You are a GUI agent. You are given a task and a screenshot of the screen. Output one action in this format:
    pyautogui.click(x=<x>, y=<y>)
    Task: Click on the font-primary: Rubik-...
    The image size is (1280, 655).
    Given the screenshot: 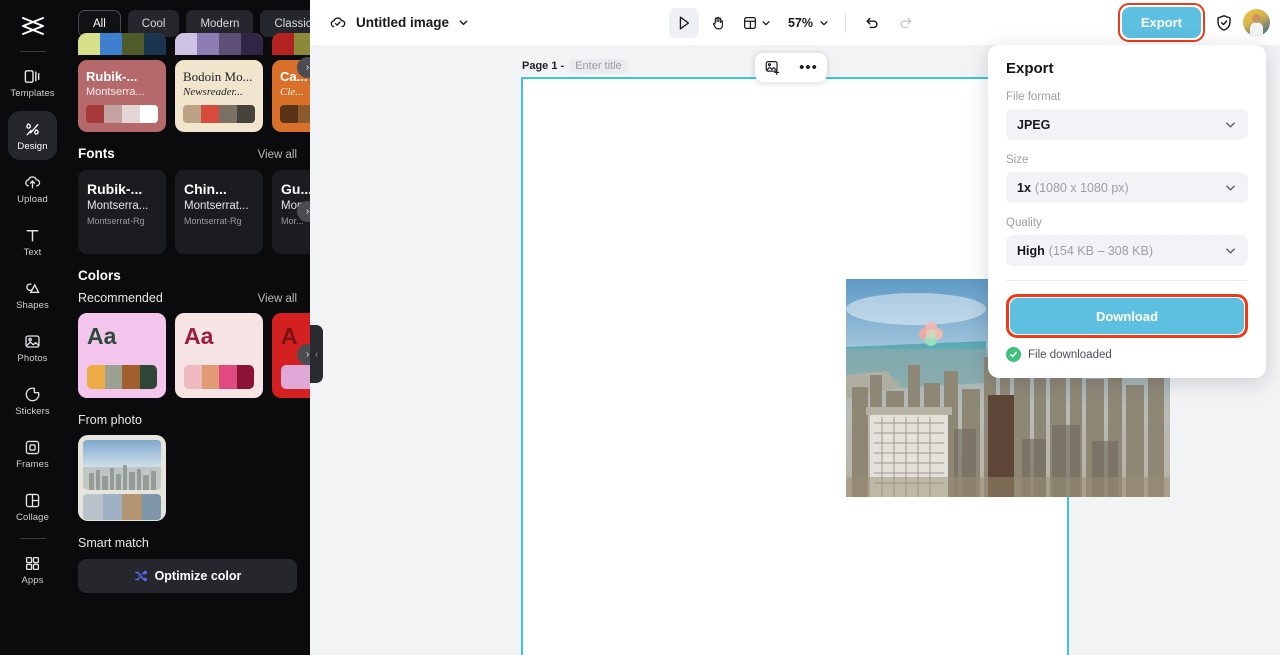 What is the action you would take?
    pyautogui.click(x=115, y=189)
    